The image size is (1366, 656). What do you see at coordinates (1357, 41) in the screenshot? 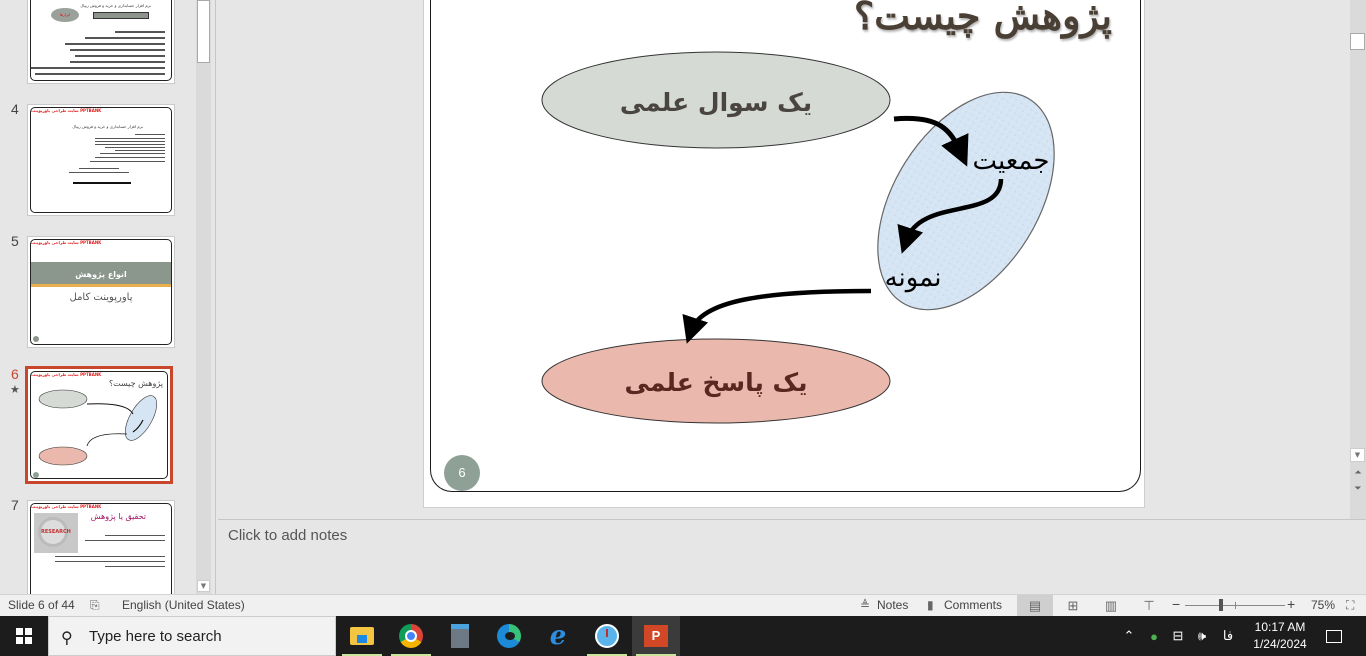
I see `slide-scrollbar-thumb` at bounding box center [1357, 41].